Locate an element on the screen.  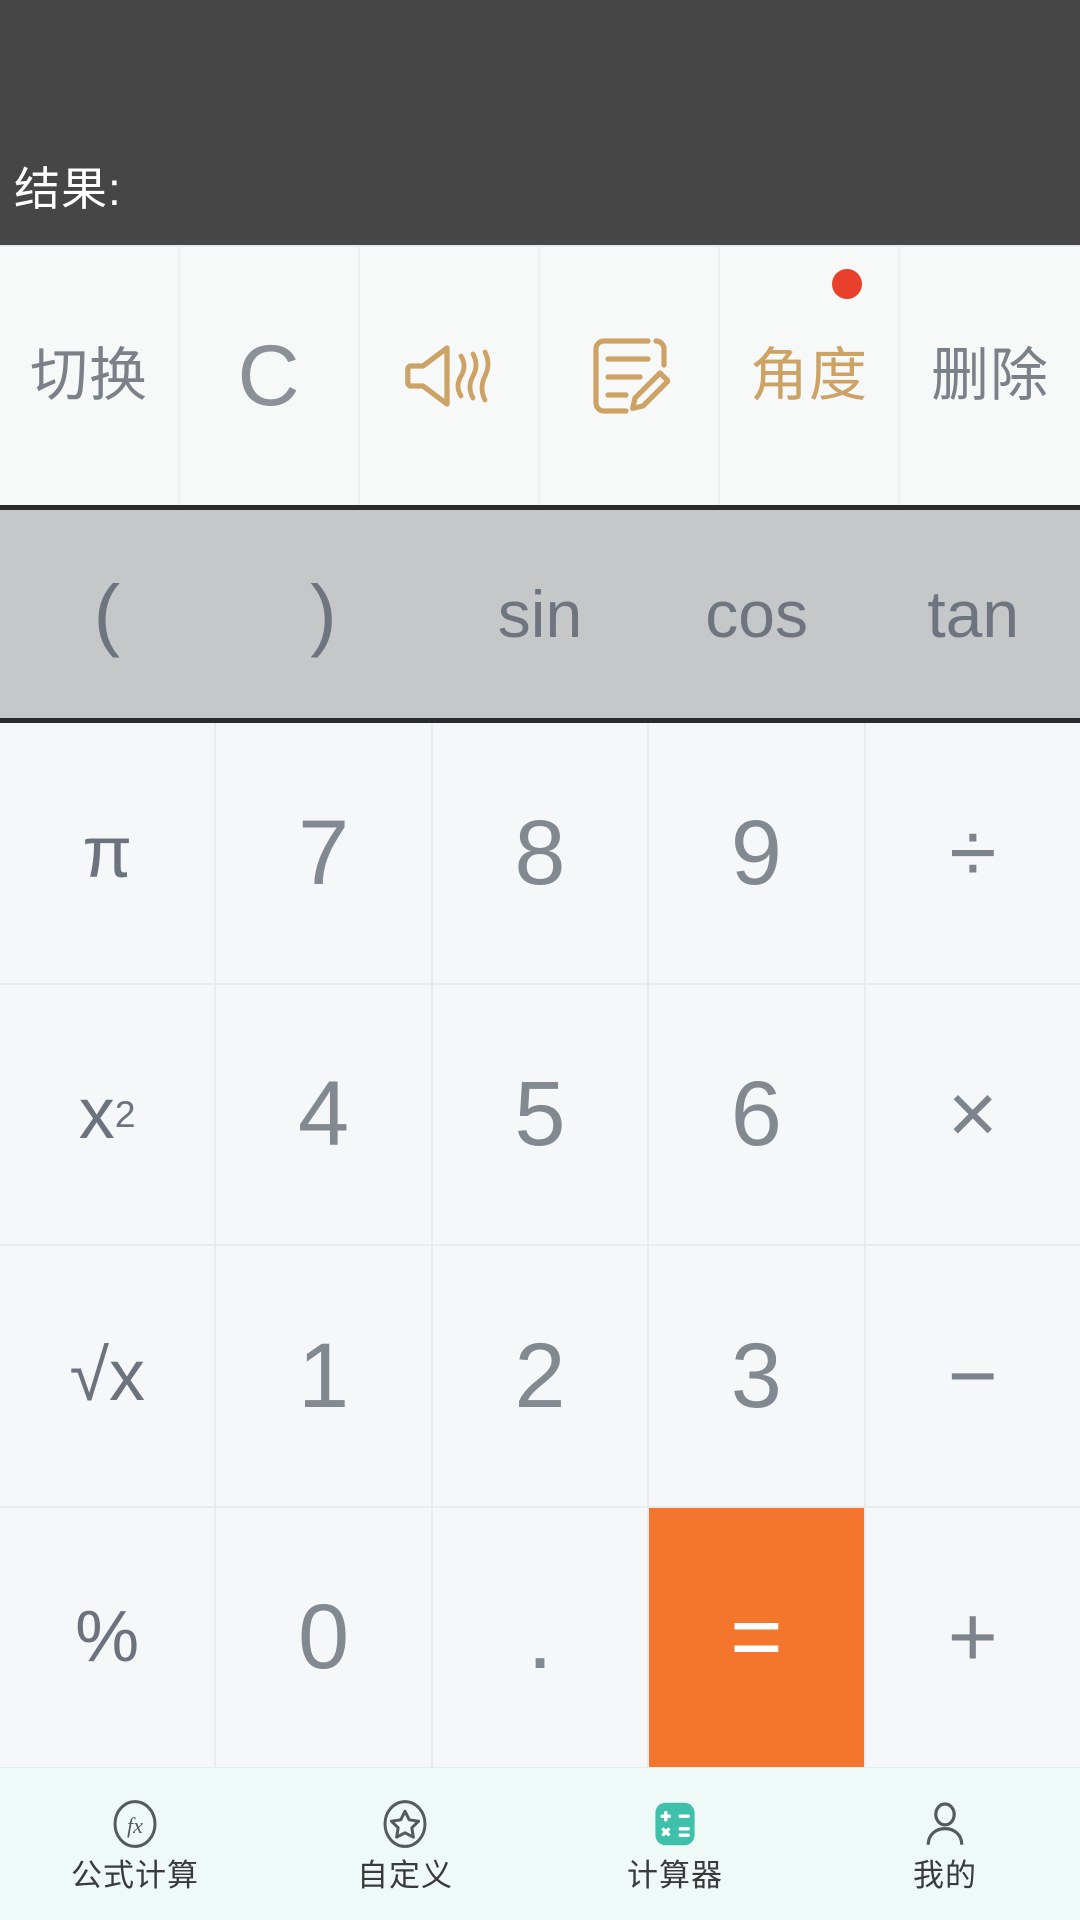
note-edit-icon is located at coordinates (629, 376).